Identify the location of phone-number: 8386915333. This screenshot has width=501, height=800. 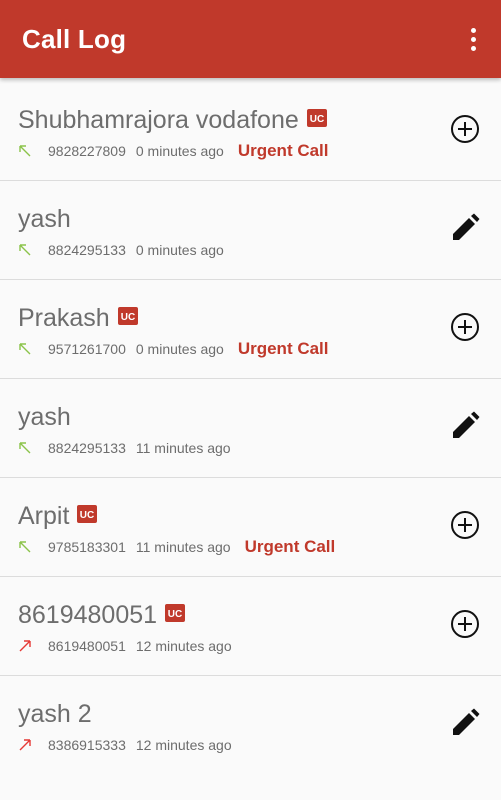
(87, 745).